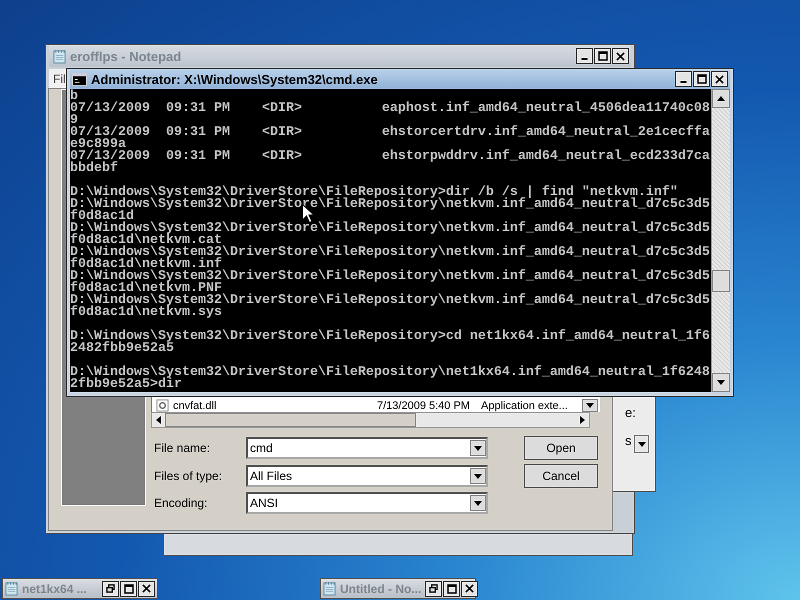  What do you see at coordinates (721, 98) in the screenshot?
I see `up-arrow-icon` at bounding box center [721, 98].